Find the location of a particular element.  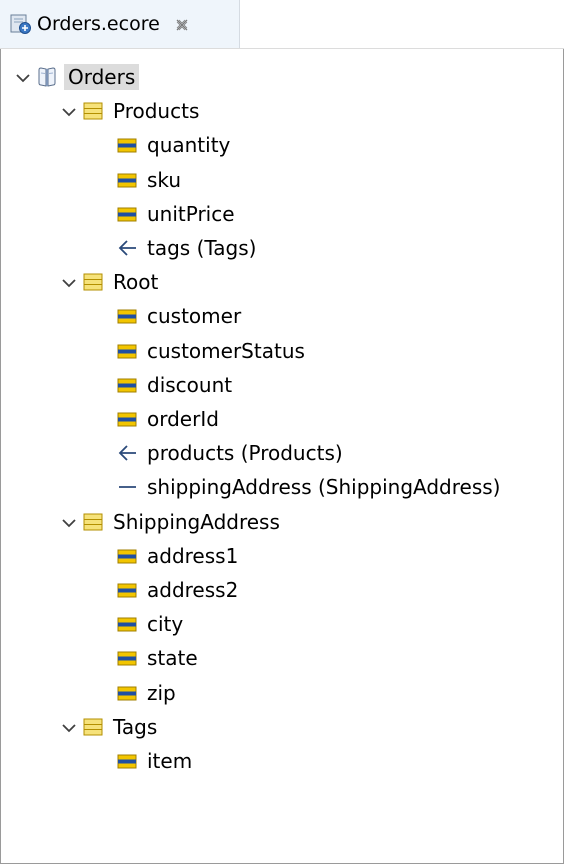

tree-item-label: address2 is located at coordinates (193, 590).